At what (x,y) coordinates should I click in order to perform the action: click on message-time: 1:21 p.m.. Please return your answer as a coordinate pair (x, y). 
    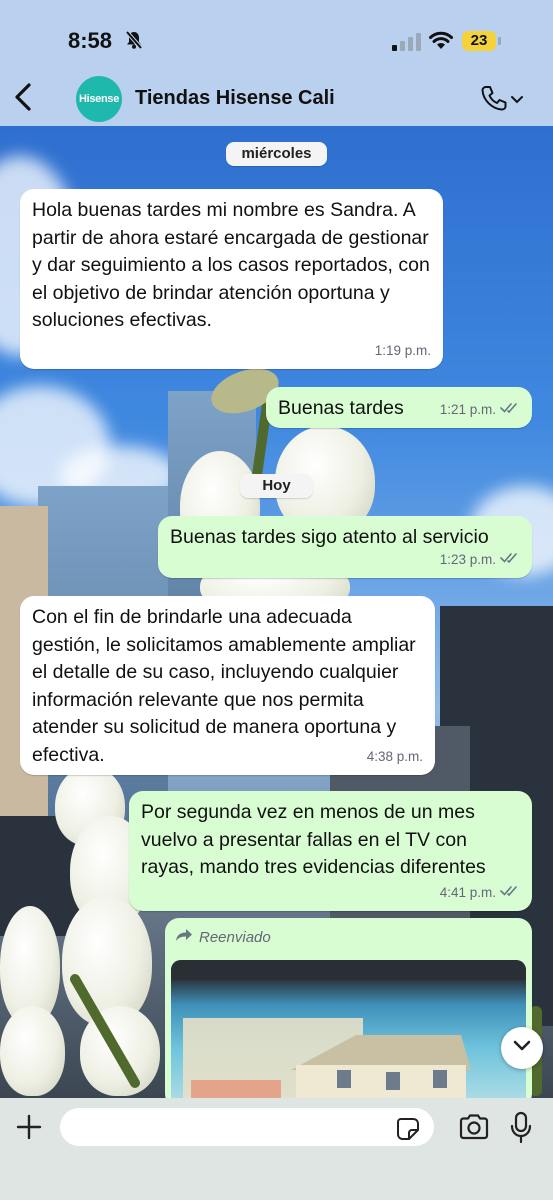
    Looking at the image, I should click on (467, 409).